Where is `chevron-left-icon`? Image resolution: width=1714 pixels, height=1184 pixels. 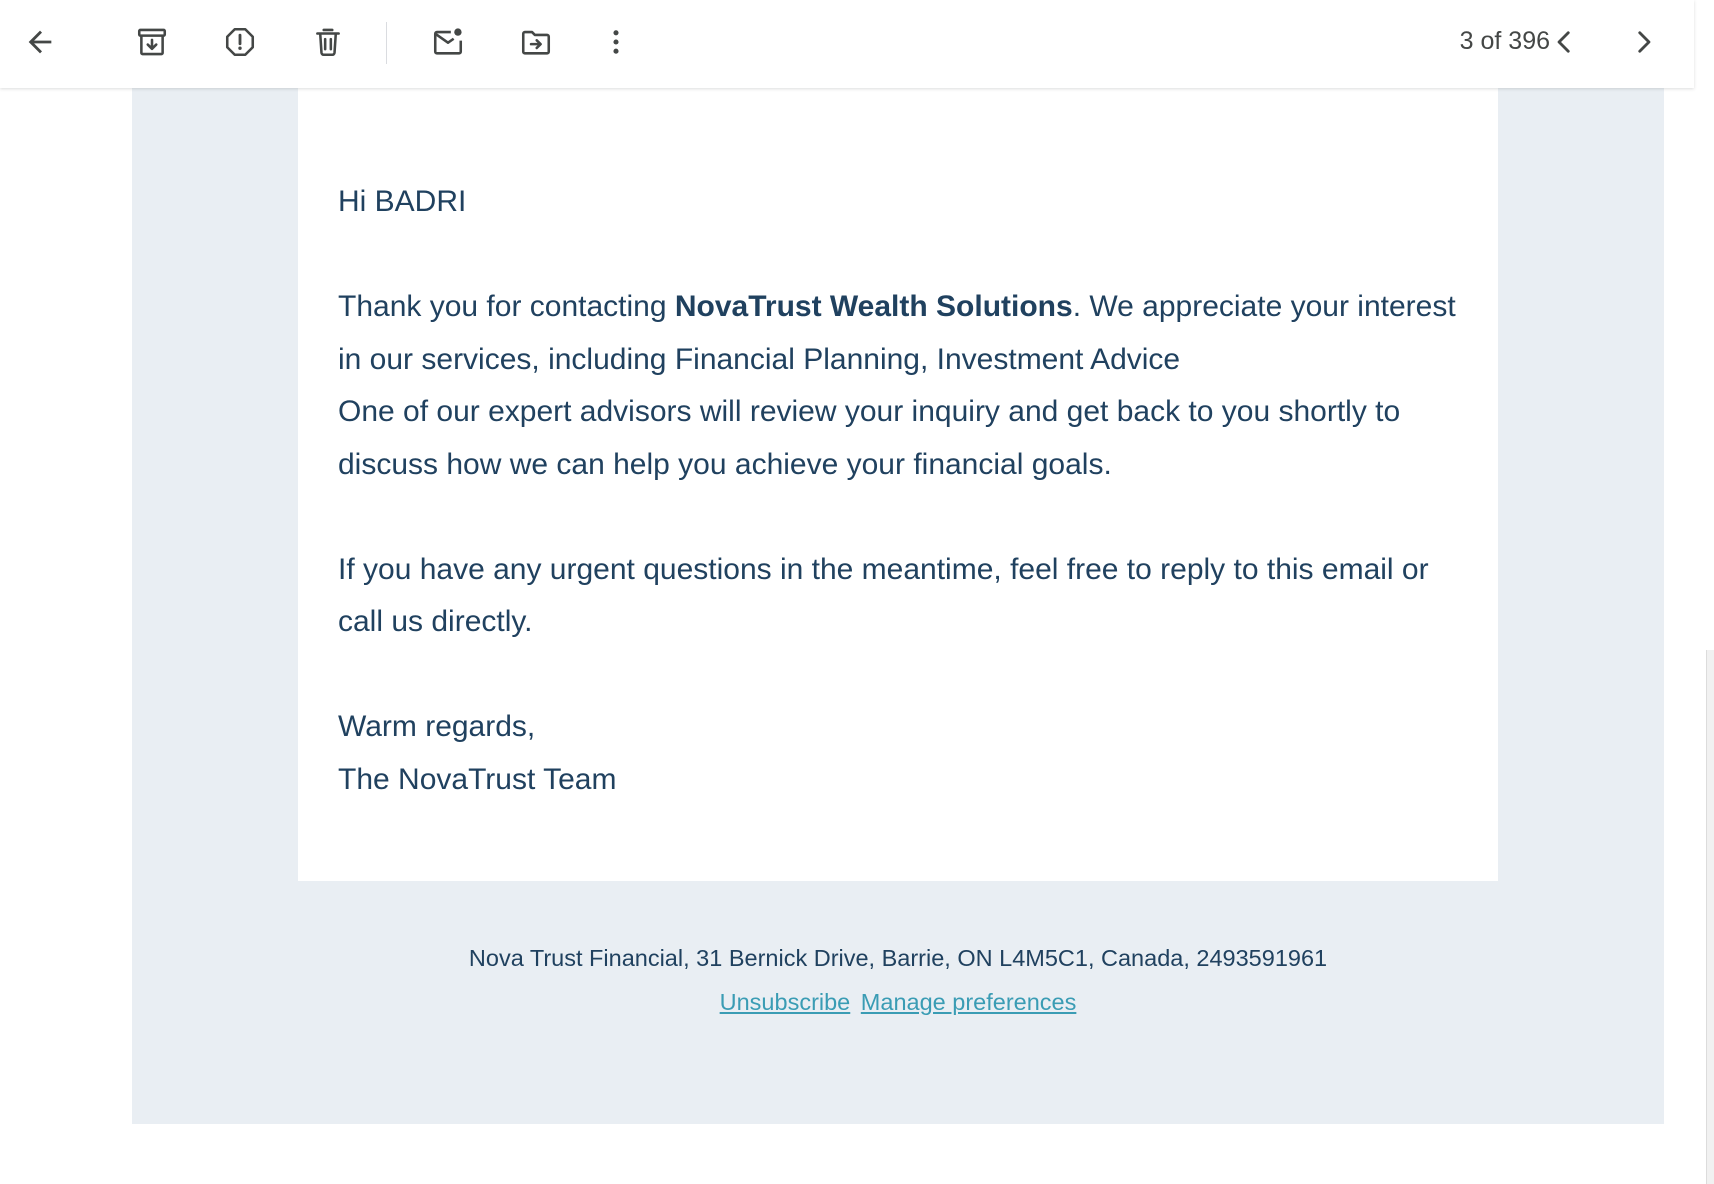
chevron-left-icon is located at coordinates (1563, 42).